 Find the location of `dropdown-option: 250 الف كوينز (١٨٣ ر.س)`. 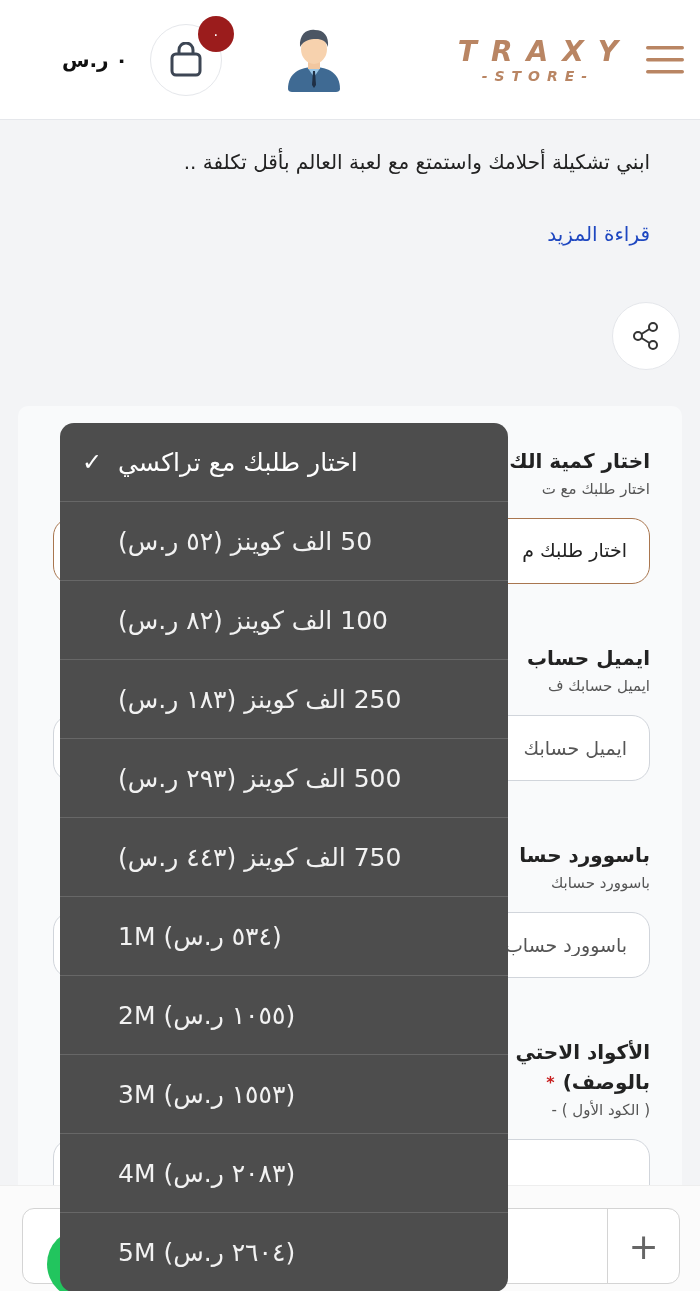

dropdown-option: 250 الف كوينز (١٨٣ ر.س) is located at coordinates (284, 699).